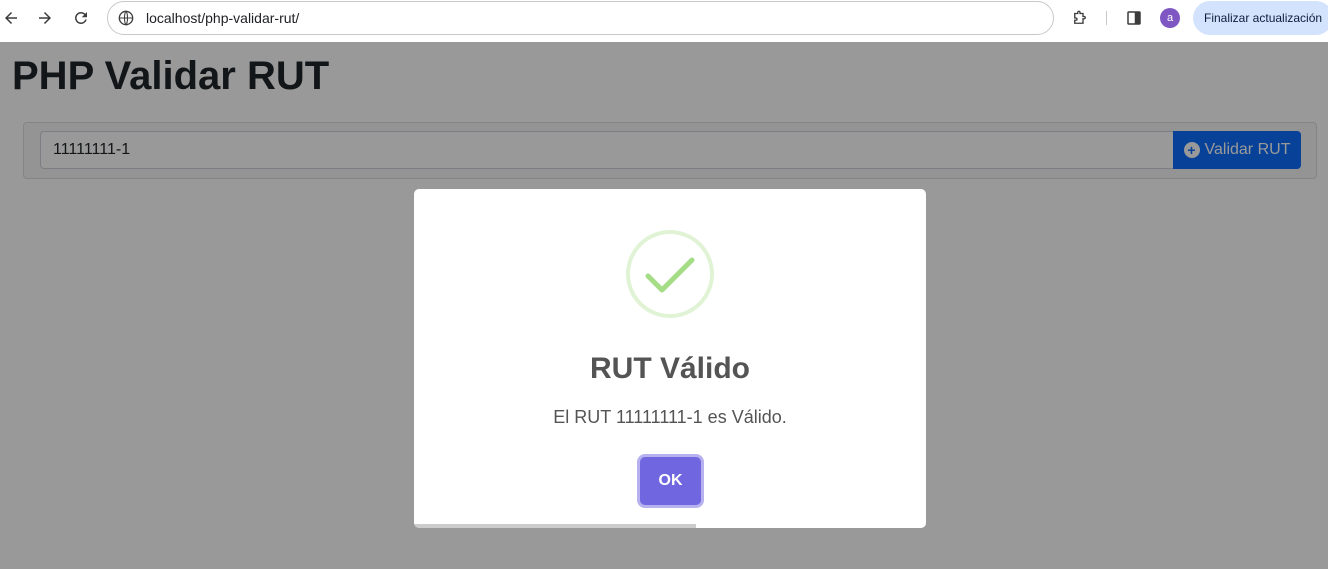 This screenshot has width=1328, height=569. Describe the element at coordinates (1080, 18) in the screenshot. I see `extensions-icon` at that location.